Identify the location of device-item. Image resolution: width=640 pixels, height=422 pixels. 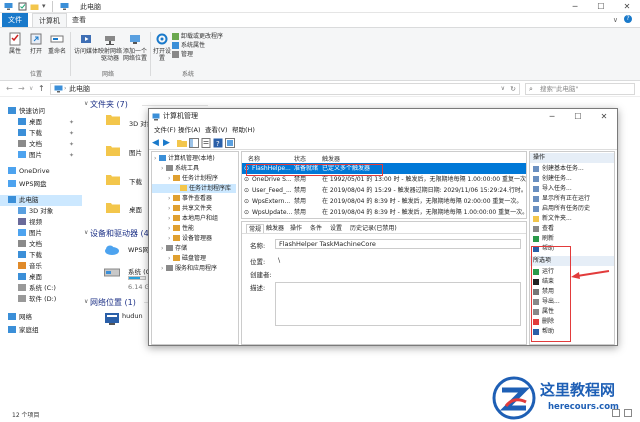
(112, 250).